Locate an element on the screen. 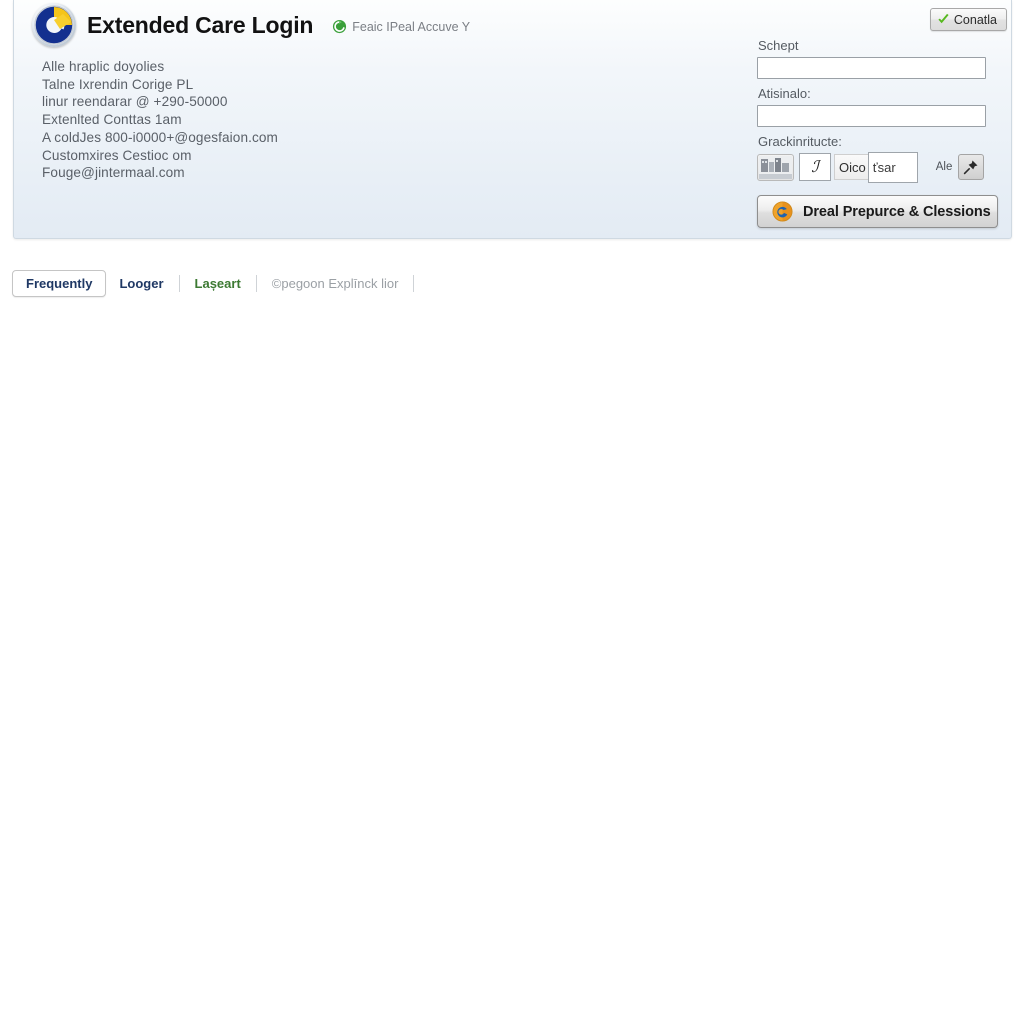 The height and width of the screenshot is (1024, 1024). captcha-word-chip: Oico is located at coordinates (852, 167).